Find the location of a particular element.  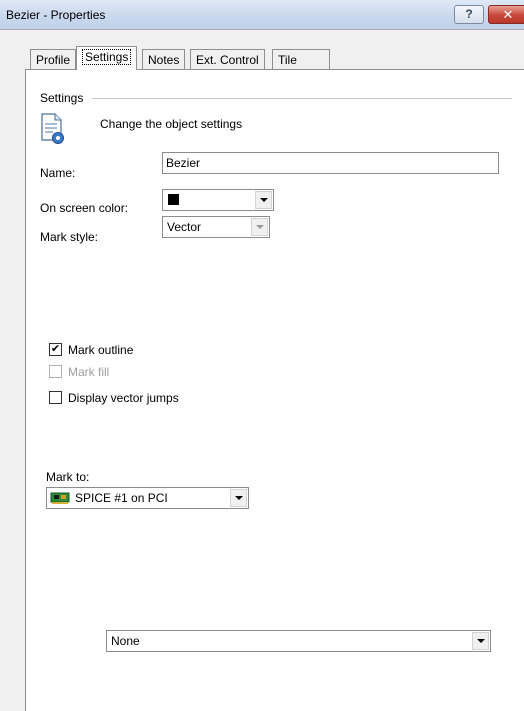

tab-settings-label: Settings is located at coordinates (107, 57).